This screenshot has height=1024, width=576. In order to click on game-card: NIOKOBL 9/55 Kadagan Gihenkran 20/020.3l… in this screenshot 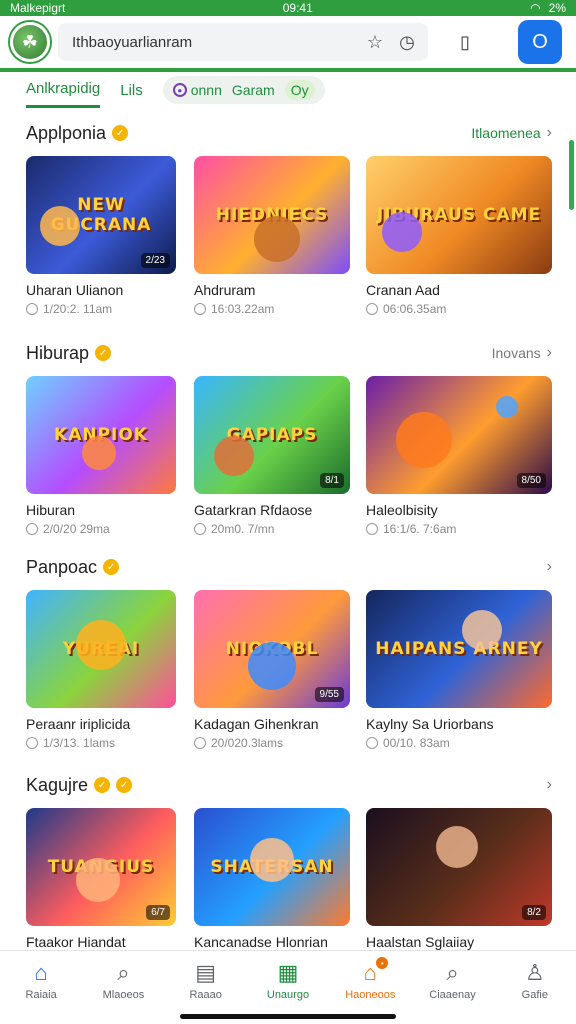, I will do `click(272, 670)`.